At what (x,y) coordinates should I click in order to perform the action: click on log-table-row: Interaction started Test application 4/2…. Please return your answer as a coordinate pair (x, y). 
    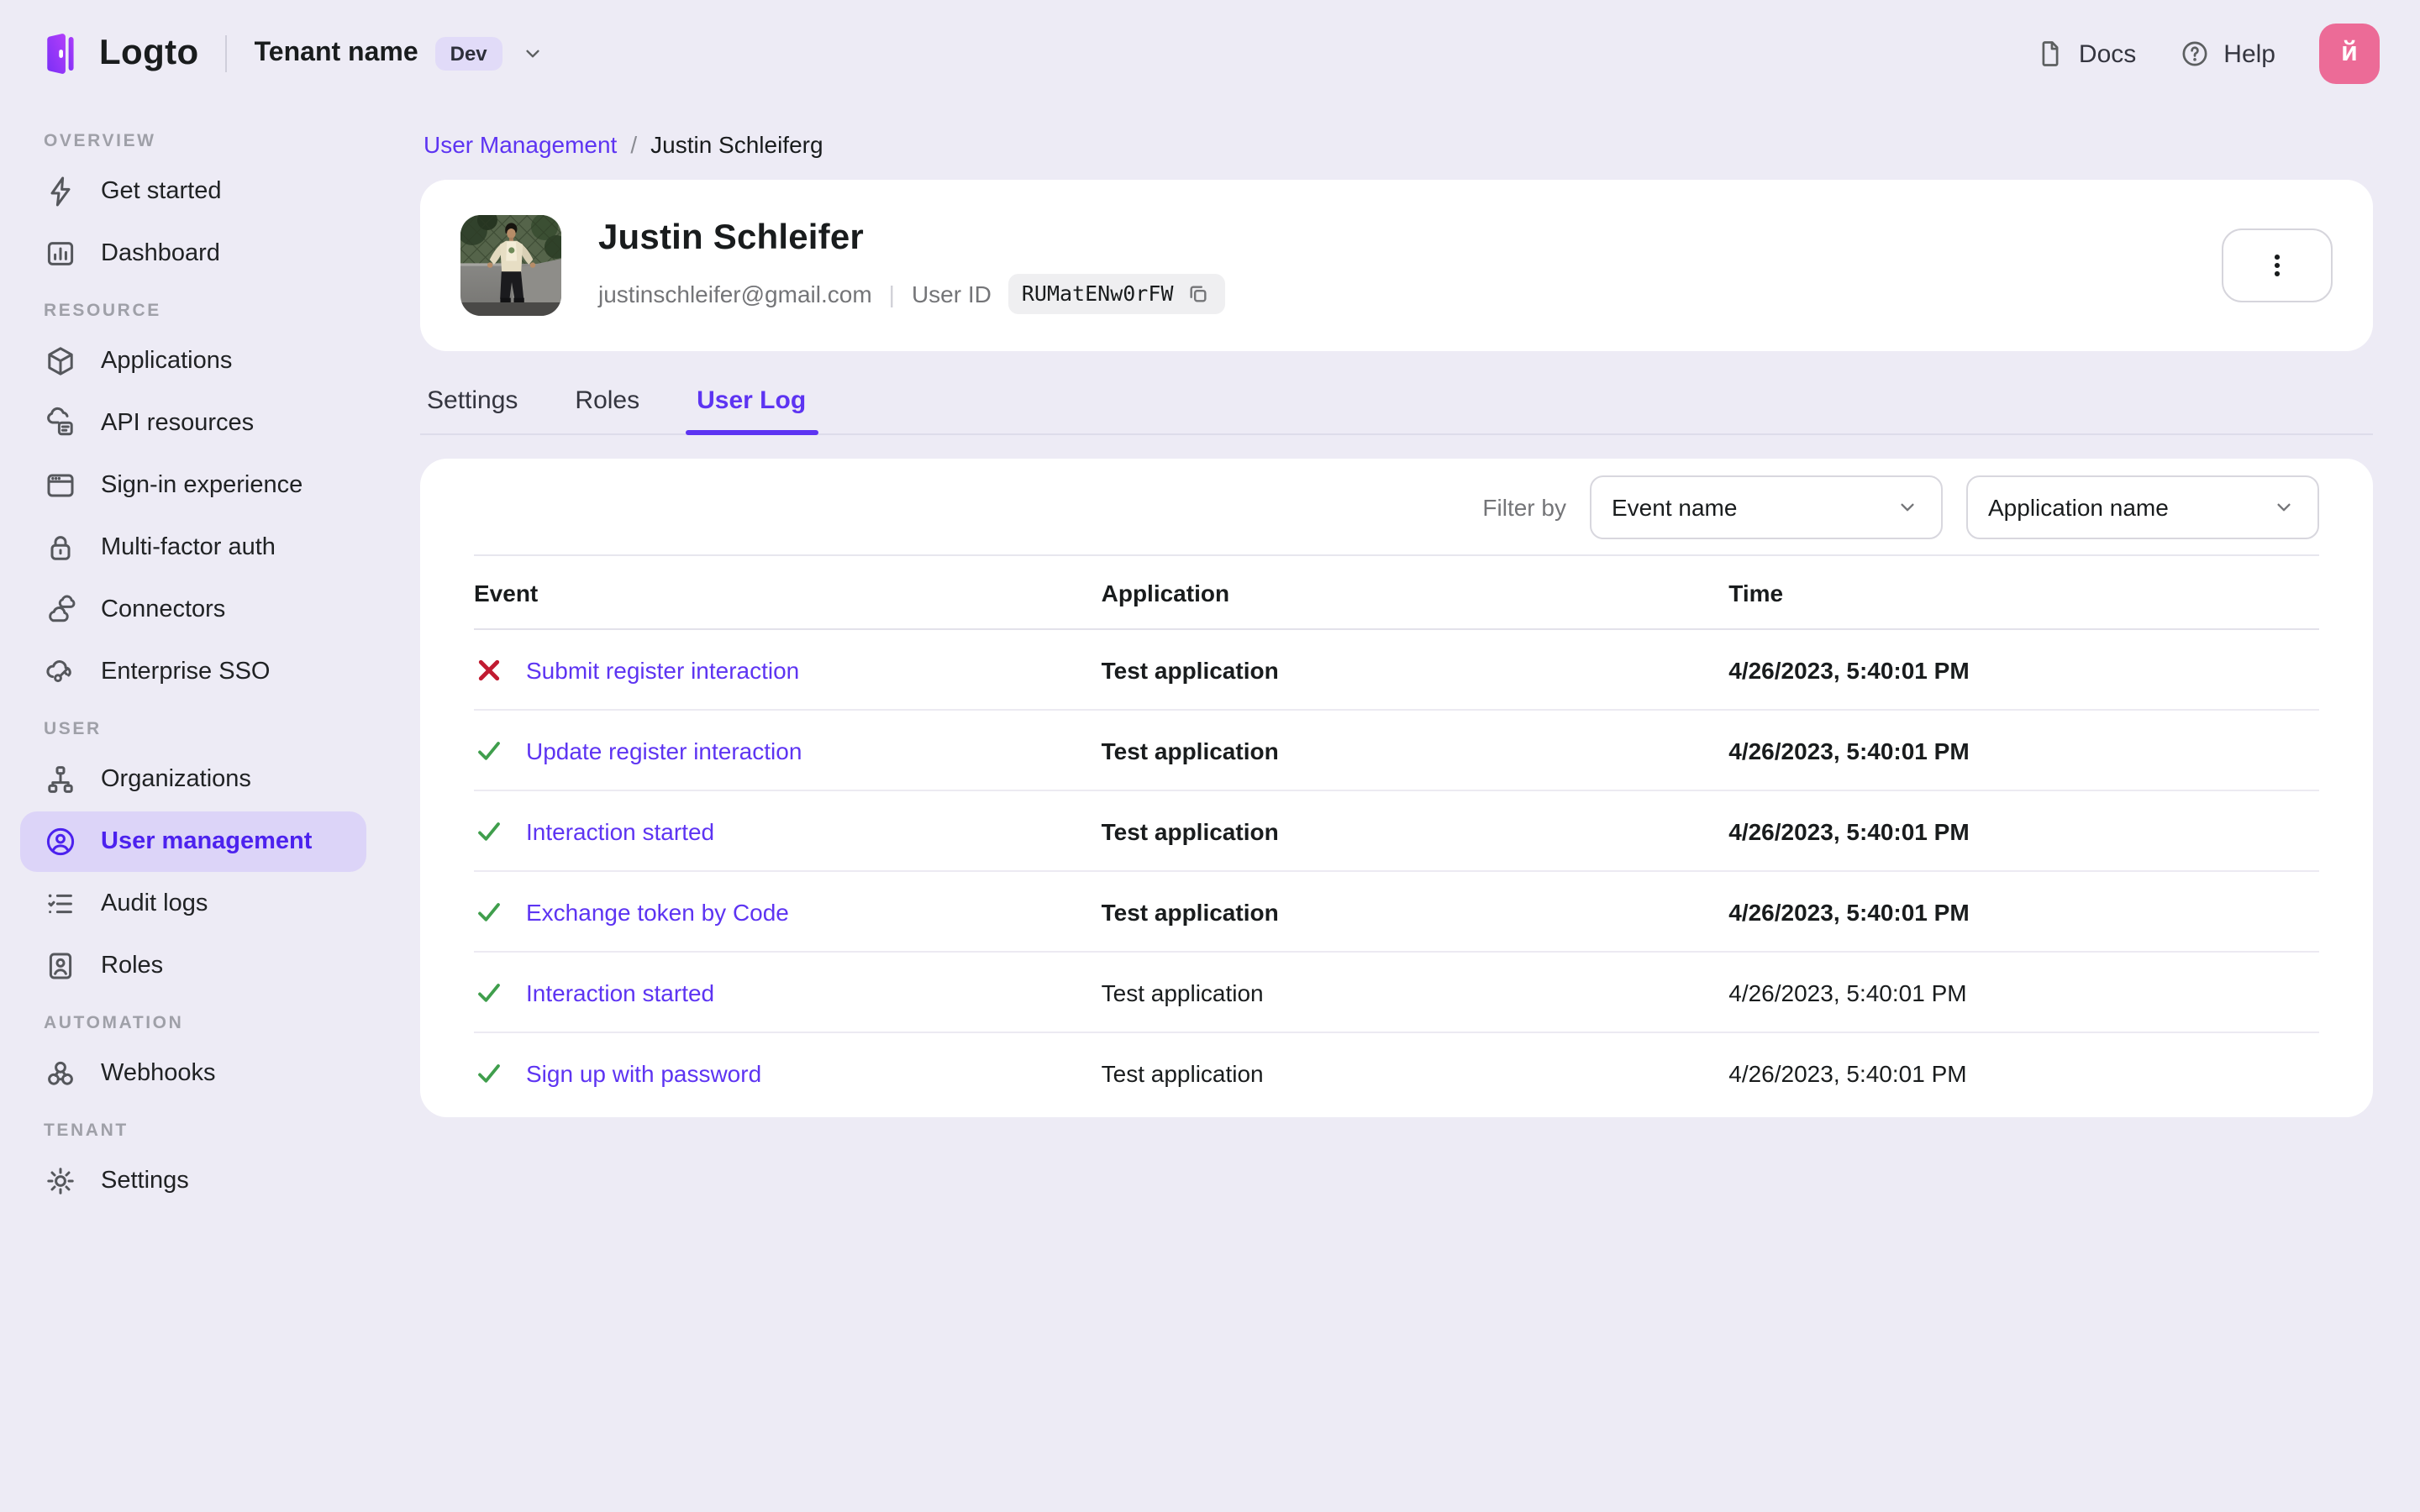
    Looking at the image, I should click on (1396, 831).